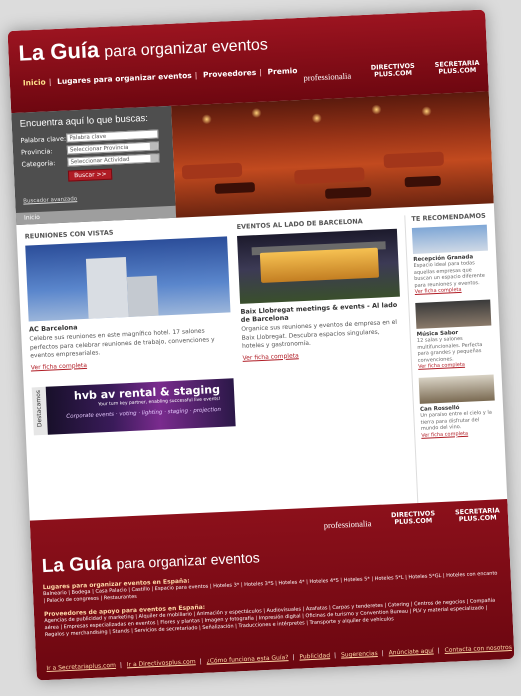 This screenshot has width=521, height=696. I want to click on link-directivosplus: Ir a Directivosplus.com, so click(163, 663).